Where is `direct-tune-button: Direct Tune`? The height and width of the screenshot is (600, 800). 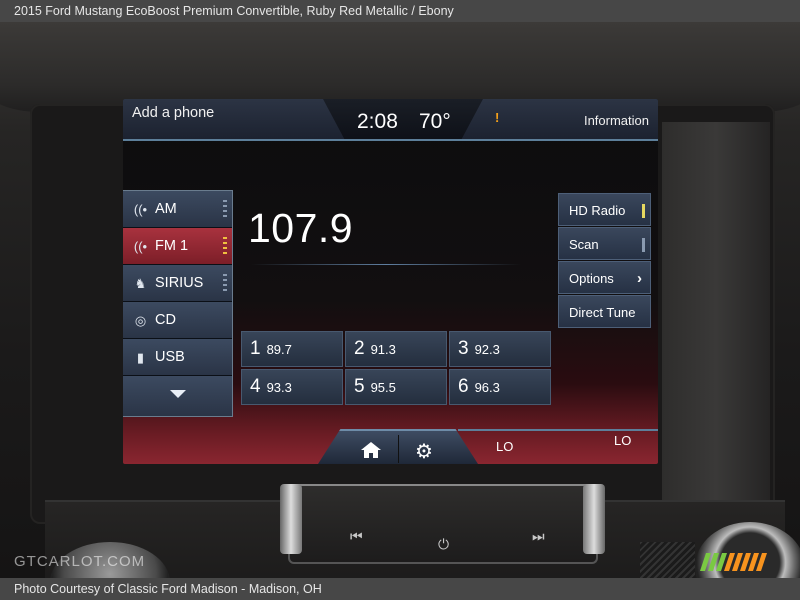
direct-tune-button: Direct Tune is located at coordinates (604, 311).